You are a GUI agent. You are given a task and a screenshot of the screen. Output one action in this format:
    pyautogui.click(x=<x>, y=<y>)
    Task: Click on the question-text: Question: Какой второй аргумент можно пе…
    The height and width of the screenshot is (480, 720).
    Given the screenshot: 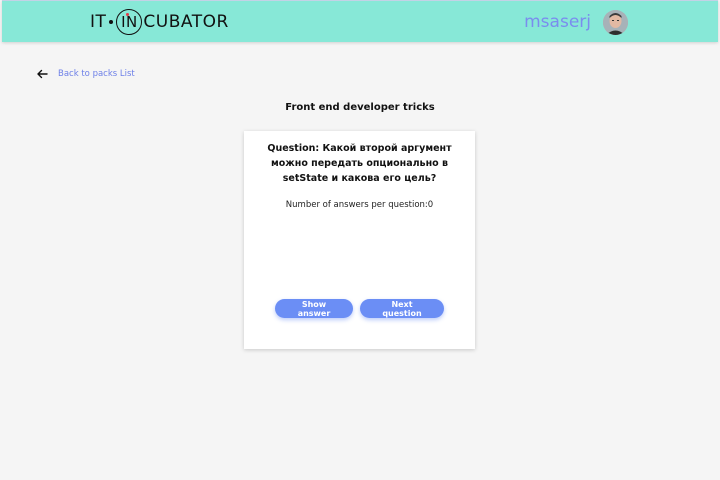 What is the action you would take?
    pyautogui.click(x=359, y=163)
    